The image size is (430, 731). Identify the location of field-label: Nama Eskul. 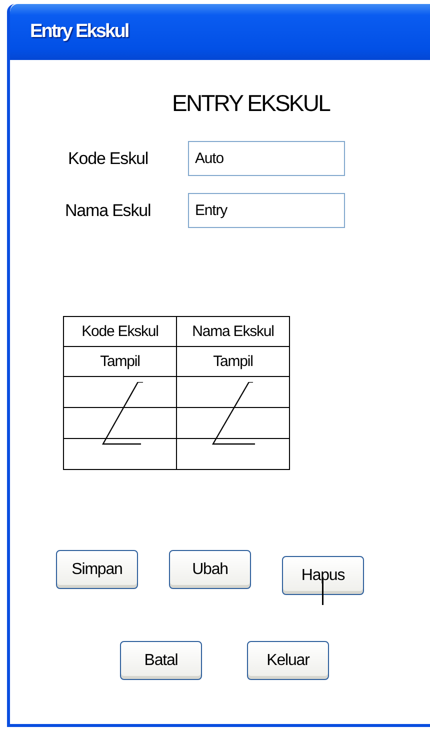
(108, 210).